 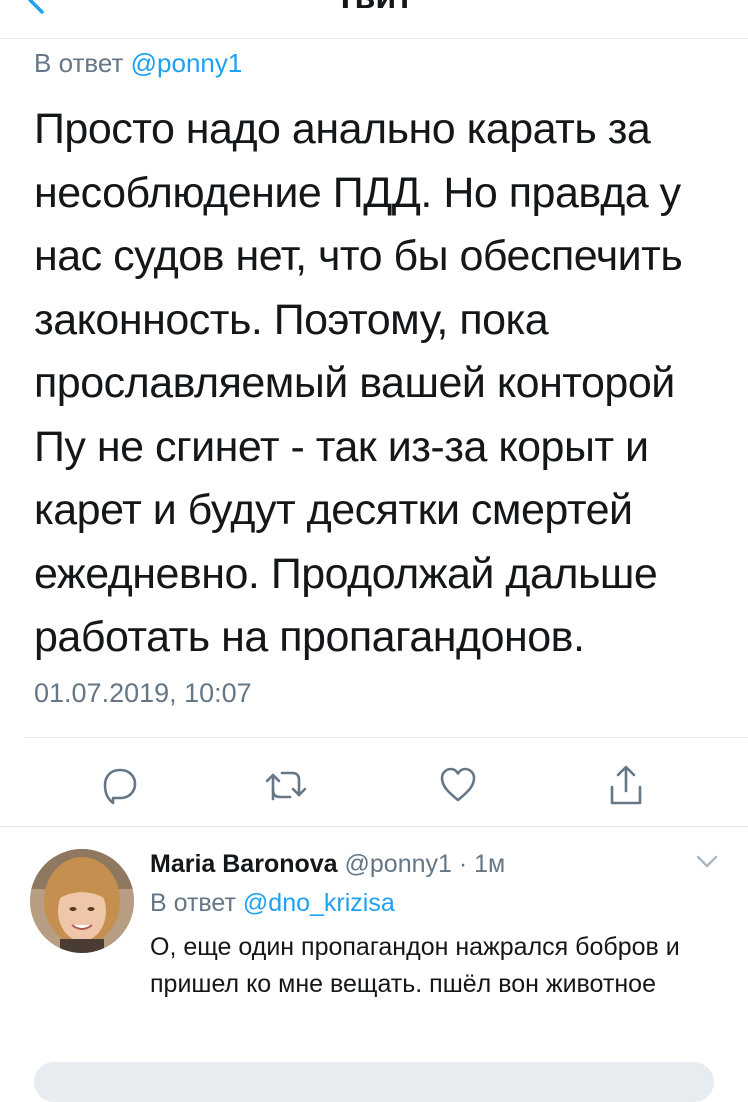 What do you see at coordinates (374, 19) in the screenshot?
I see `top-nav-bar: Твит` at bounding box center [374, 19].